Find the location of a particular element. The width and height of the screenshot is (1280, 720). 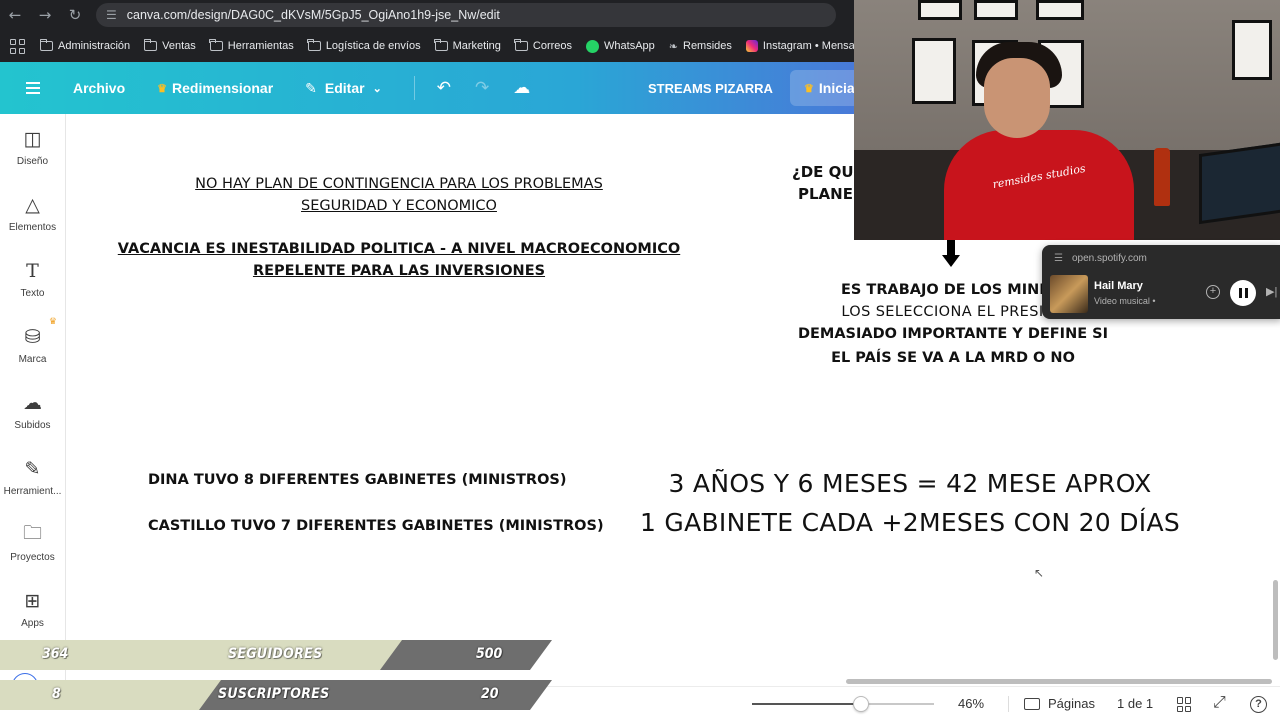

file-menu-button: Archivo is located at coordinates (99, 88).